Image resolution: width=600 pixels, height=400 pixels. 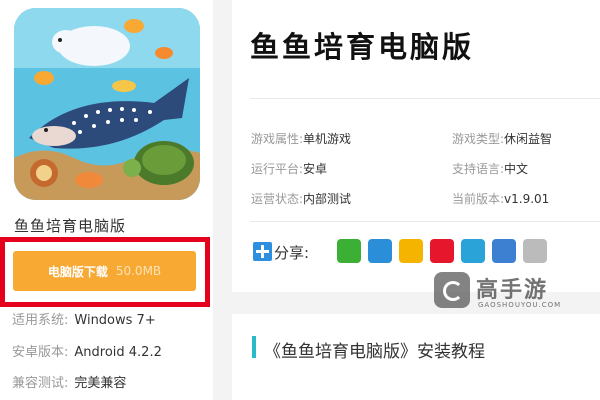 What do you see at coordinates (262, 251) in the screenshot?
I see `share-plus-icon` at bounding box center [262, 251].